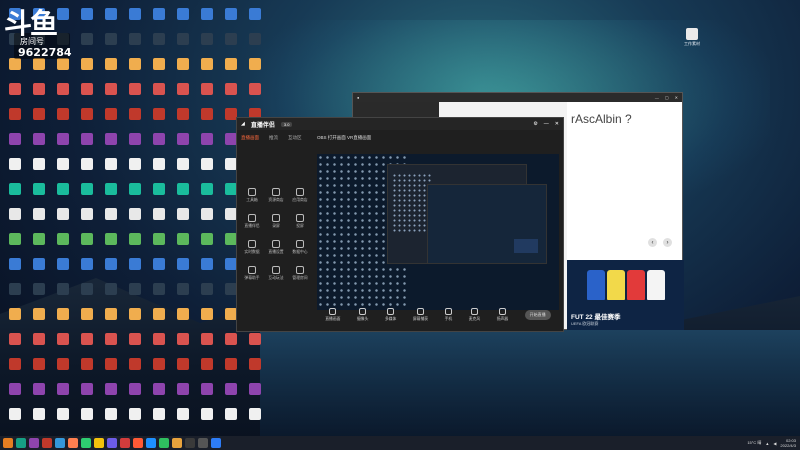 The height and width of the screenshot is (450, 800). What do you see at coordinates (250, 138) in the screenshot?
I see `tab-live-view: 直播画面` at bounding box center [250, 138].